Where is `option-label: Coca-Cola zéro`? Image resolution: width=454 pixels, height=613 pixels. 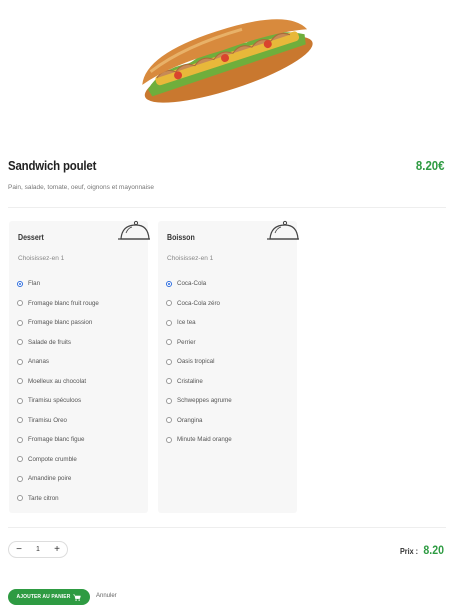
option-label: Coca-Cola zéro is located at coordinates (198, 303).